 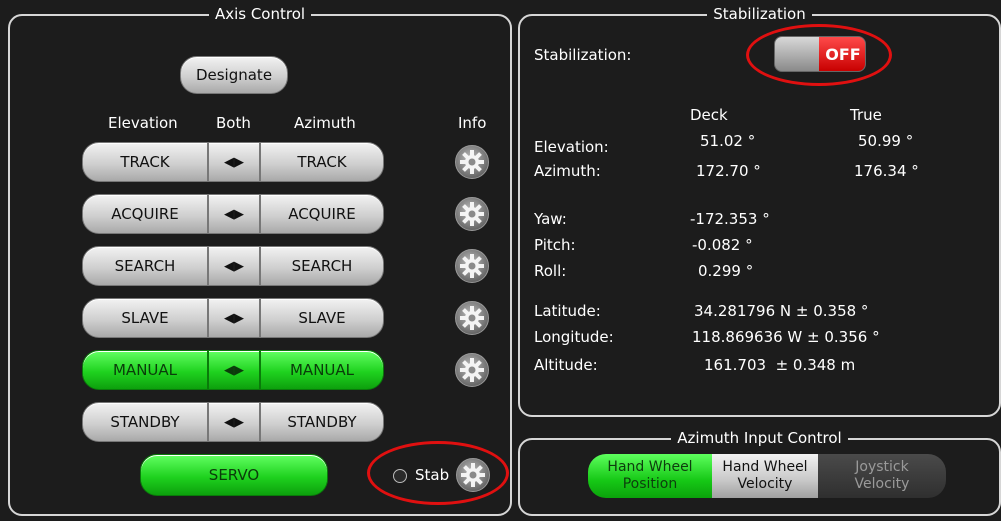 What do you see at coordinates (555, 245) in the screenshot?
I see `pitch-label: Pitch:` at bounding box center [555, 245].